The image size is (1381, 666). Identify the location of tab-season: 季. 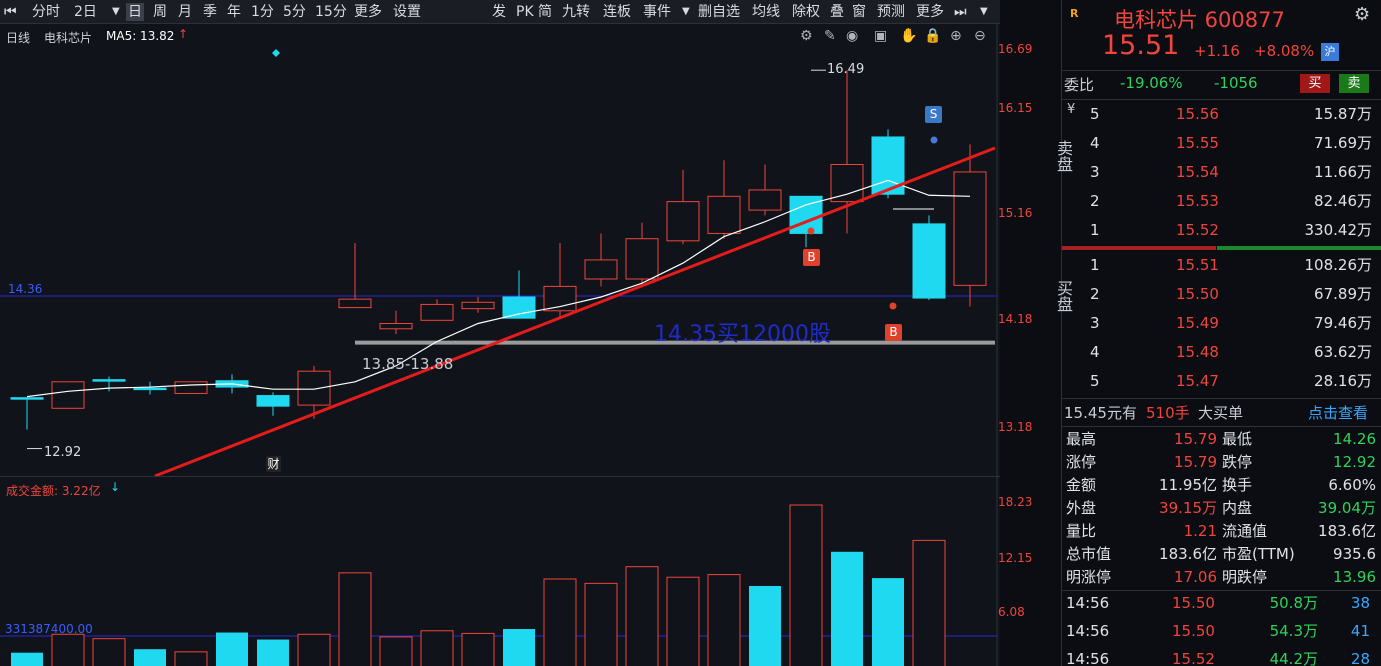
(210, 12).